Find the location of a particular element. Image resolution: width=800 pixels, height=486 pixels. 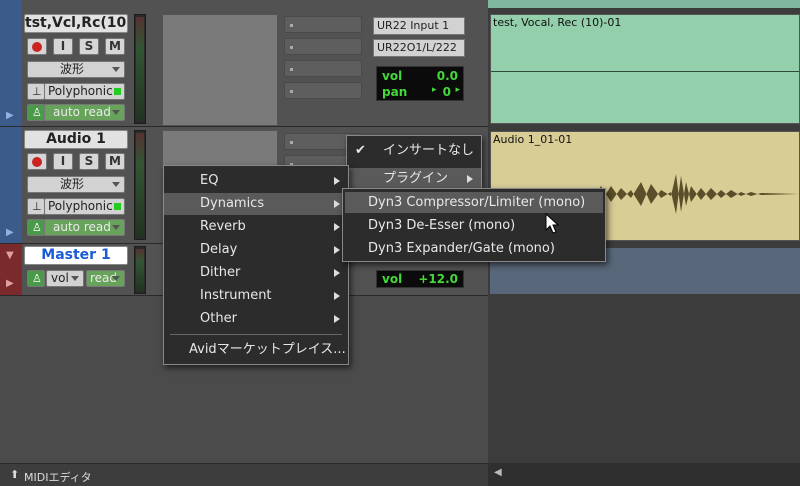

insert-menu: ✔ インサートなし プラグイン is located at coordinates (414, 163).